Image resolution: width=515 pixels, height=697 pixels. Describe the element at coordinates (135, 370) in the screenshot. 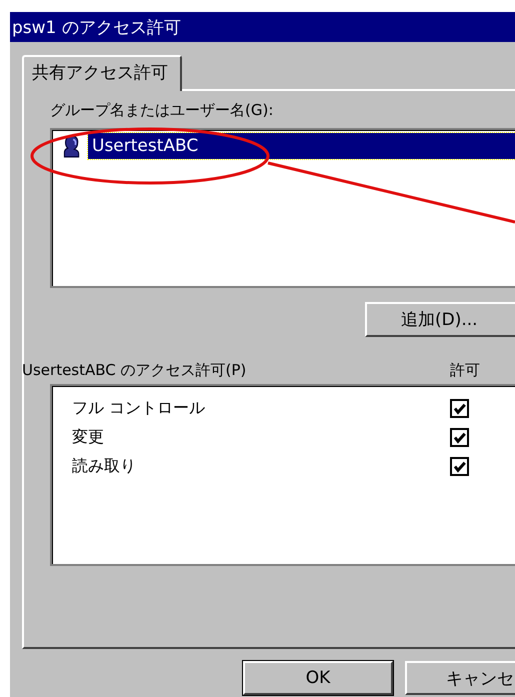

I see `permissions-label: UsertestABC のアクセス許可(P)` at that location.